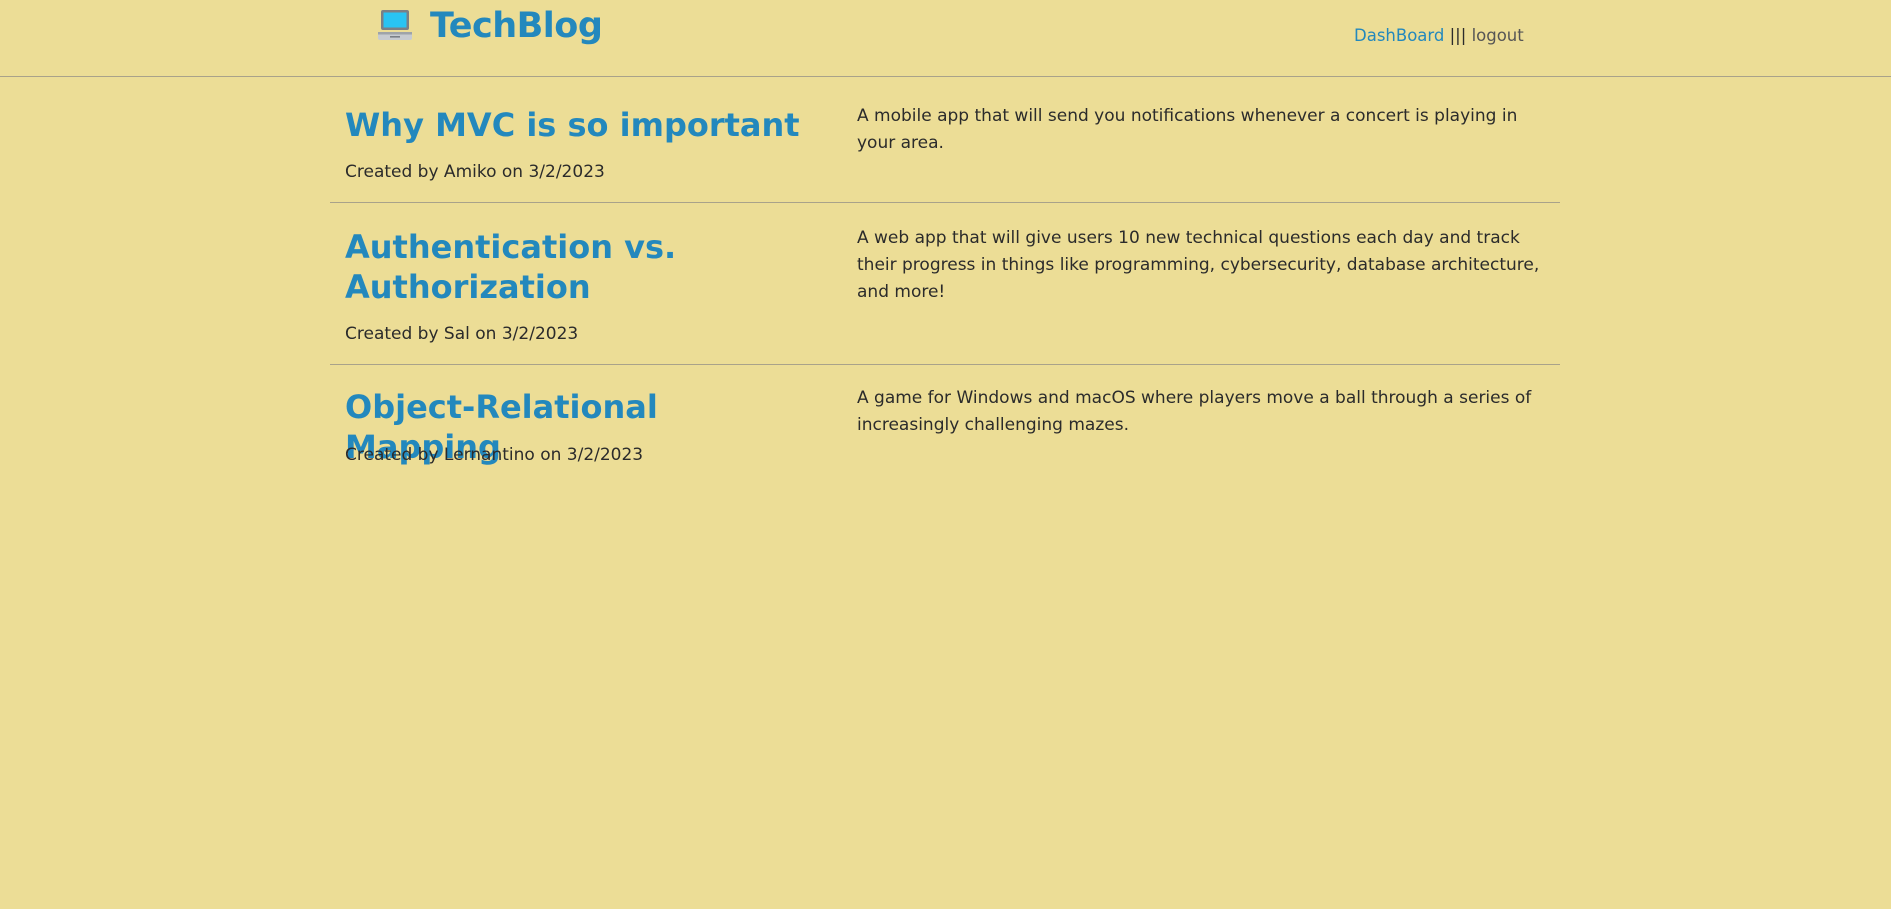 This screenshot has height=909, width=1891. I want to click on top-nav: DashBoard ||| logout, so click(1439, 35).